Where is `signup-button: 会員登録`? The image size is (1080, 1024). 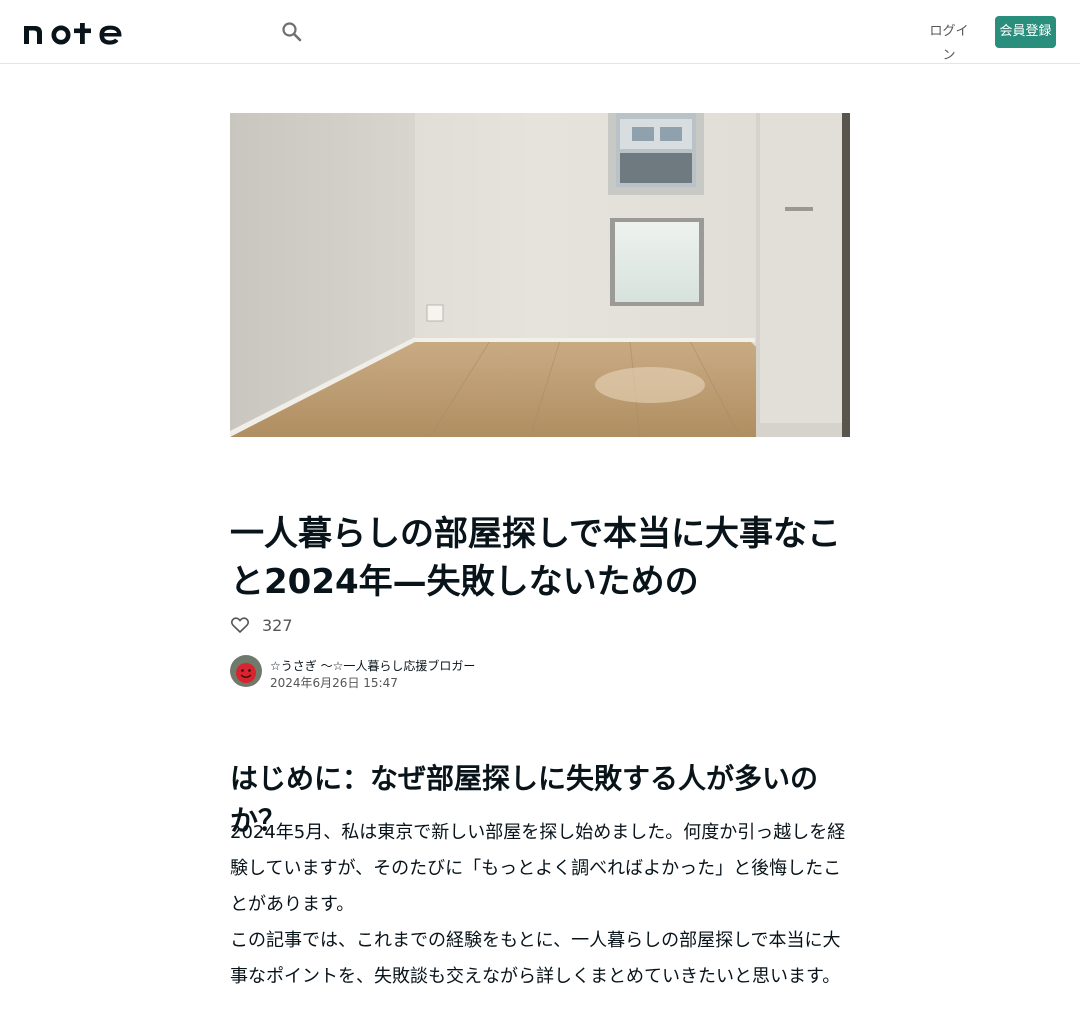 signup-button: 会員登録 is located at coordinates (1025, 32).